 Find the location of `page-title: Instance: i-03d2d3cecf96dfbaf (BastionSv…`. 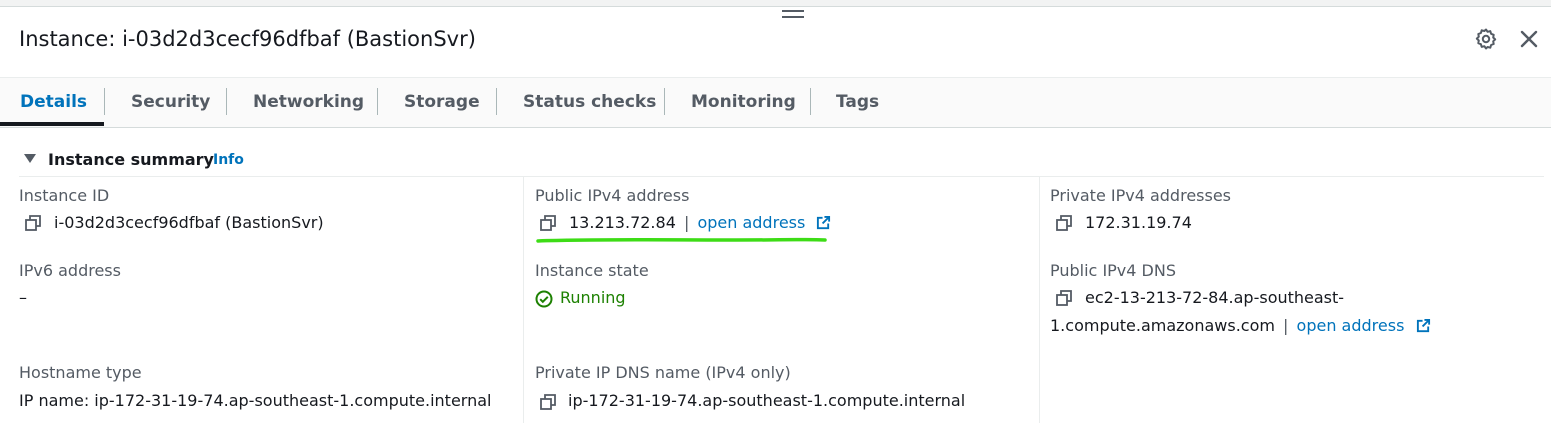

page-title: Instance: i-03d2d3cecf96dfbaf (BastionSv… is located at coordinates (247, 39).